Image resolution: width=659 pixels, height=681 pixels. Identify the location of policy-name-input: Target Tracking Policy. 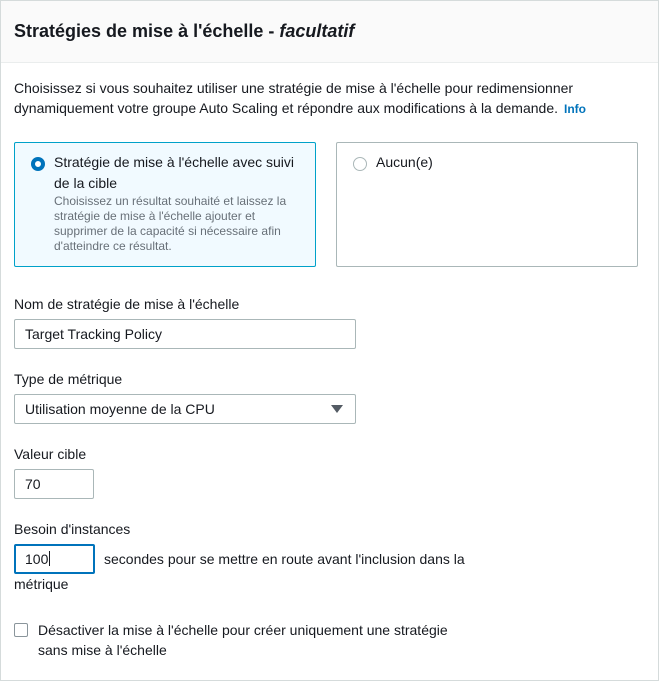
(185, 334).